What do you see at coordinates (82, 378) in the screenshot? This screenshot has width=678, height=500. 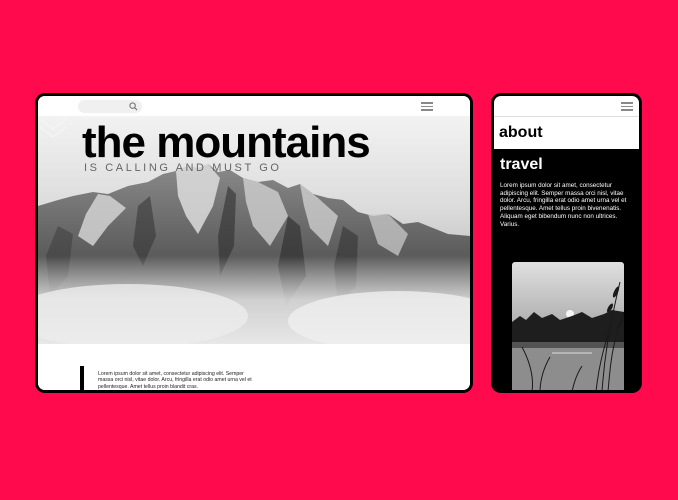 I see `accent-bar` at bounding box center [82, 378].